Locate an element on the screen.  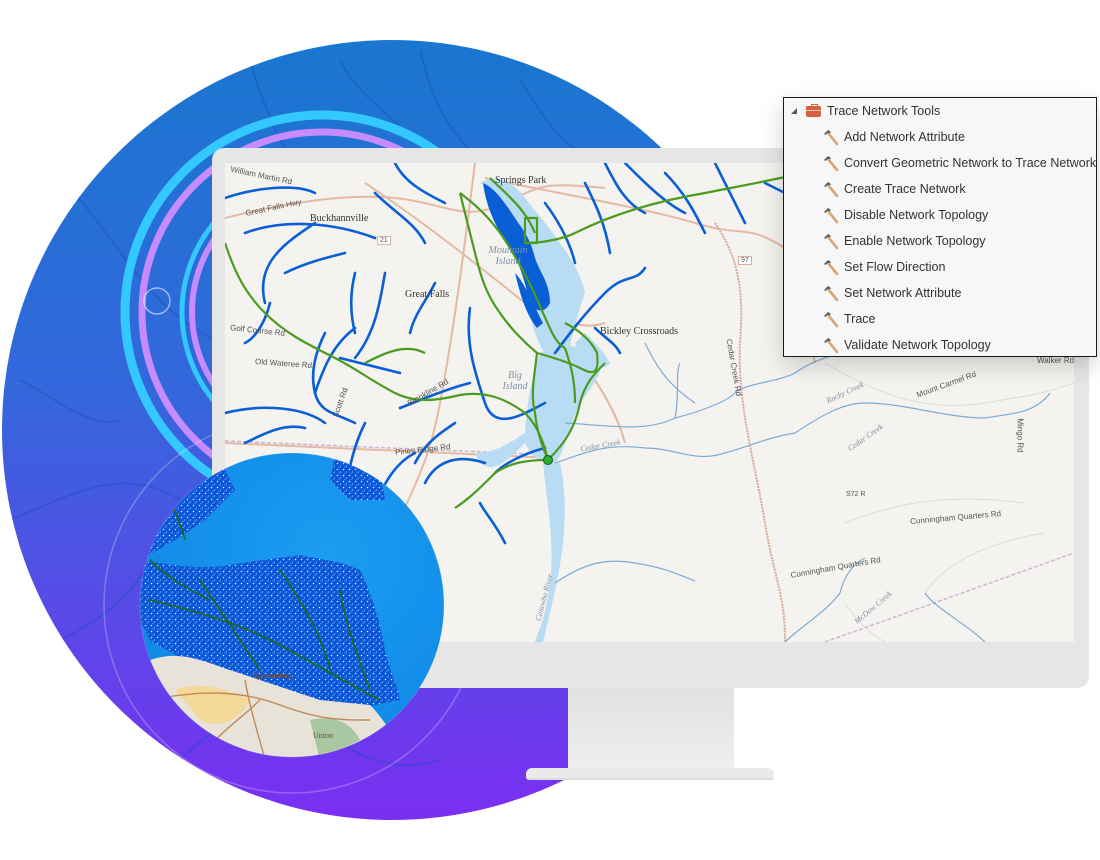
trace-starting-point is located at coordinates (548, 460).